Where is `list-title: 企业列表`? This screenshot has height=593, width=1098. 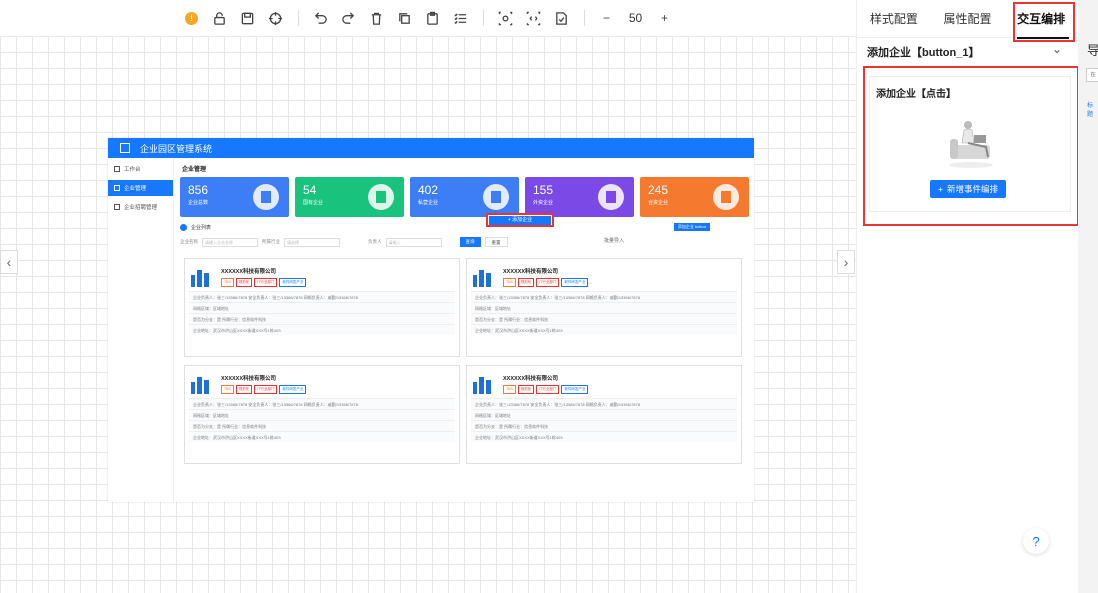 list-title: 企业列表 is located at coordinates (201, 227).